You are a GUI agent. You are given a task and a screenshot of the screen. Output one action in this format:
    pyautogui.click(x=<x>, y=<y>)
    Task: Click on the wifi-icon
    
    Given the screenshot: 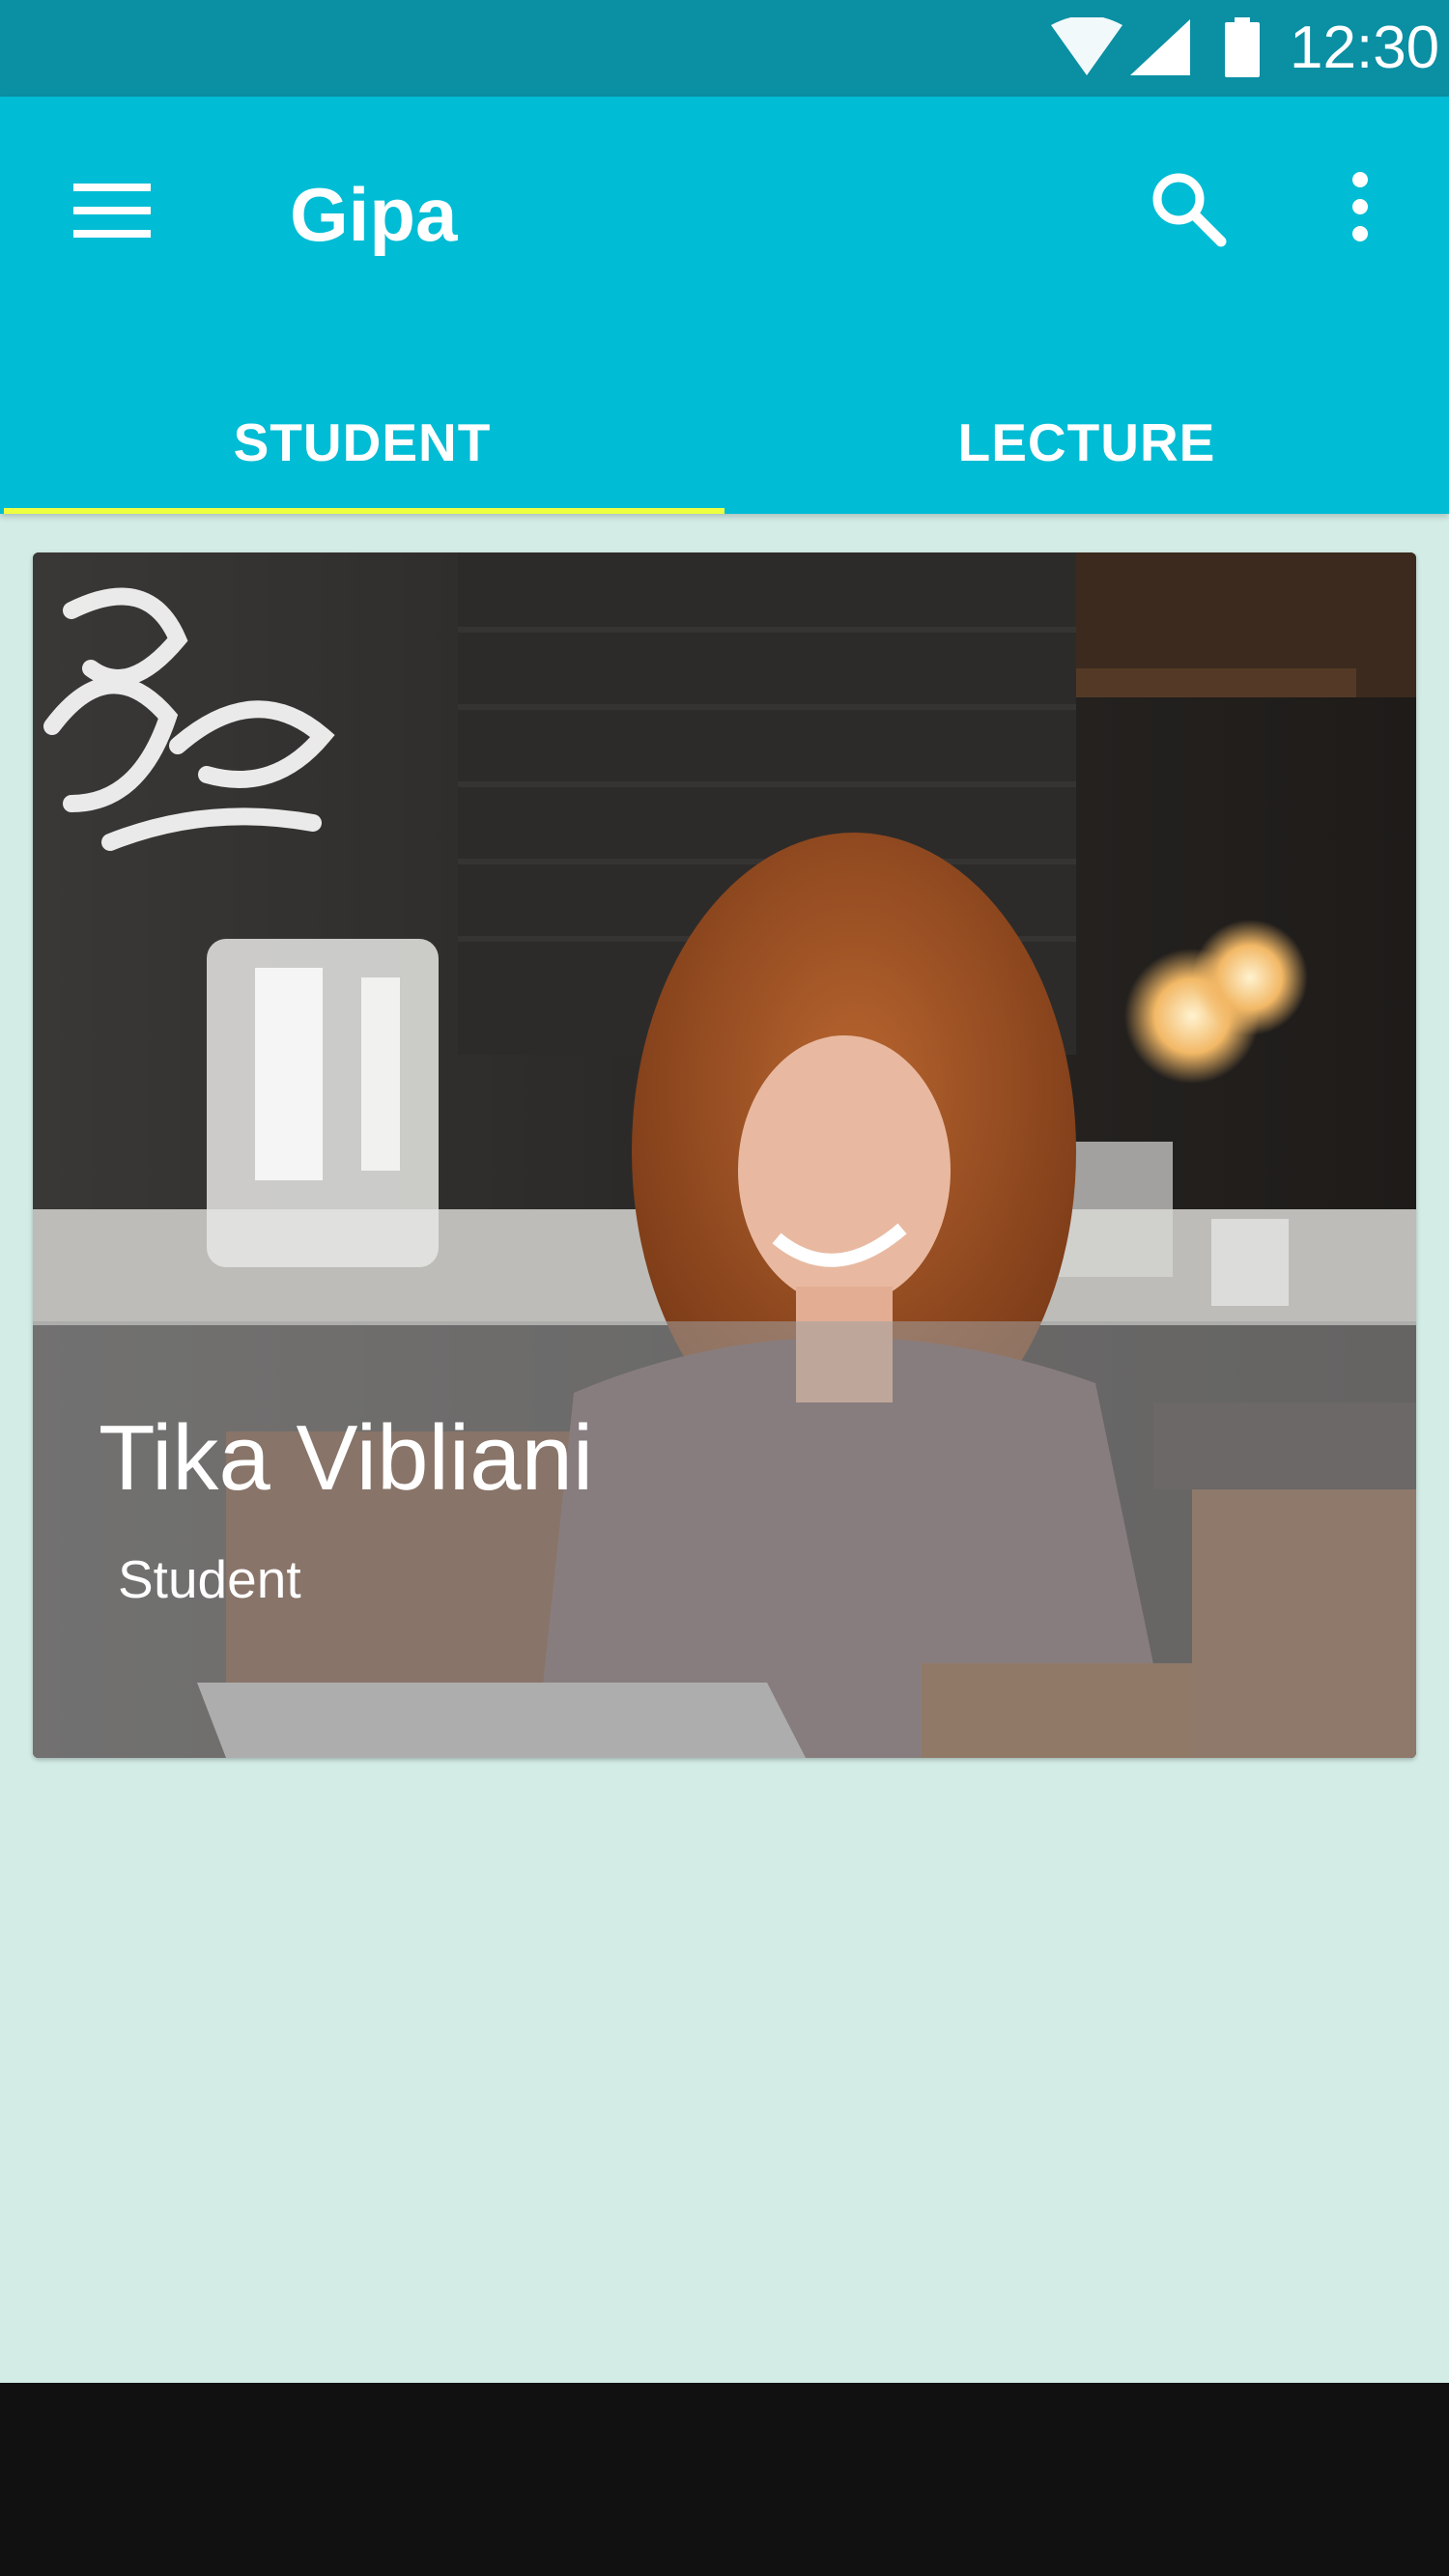 What is the action you would take?
    pyautogui.click(x=1086, y=46)
    